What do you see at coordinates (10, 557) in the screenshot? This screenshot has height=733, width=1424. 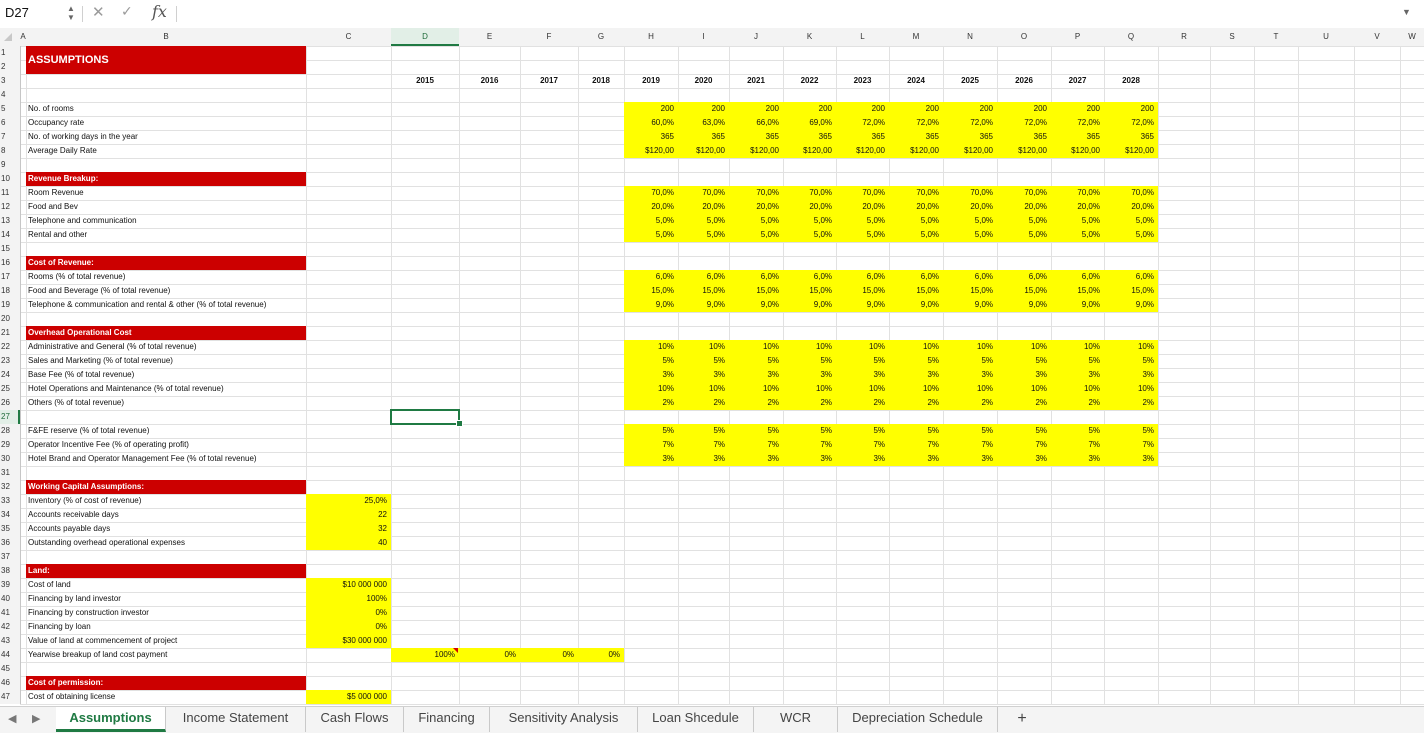 I see `row-header: 37` at bounding box center [10, 557].